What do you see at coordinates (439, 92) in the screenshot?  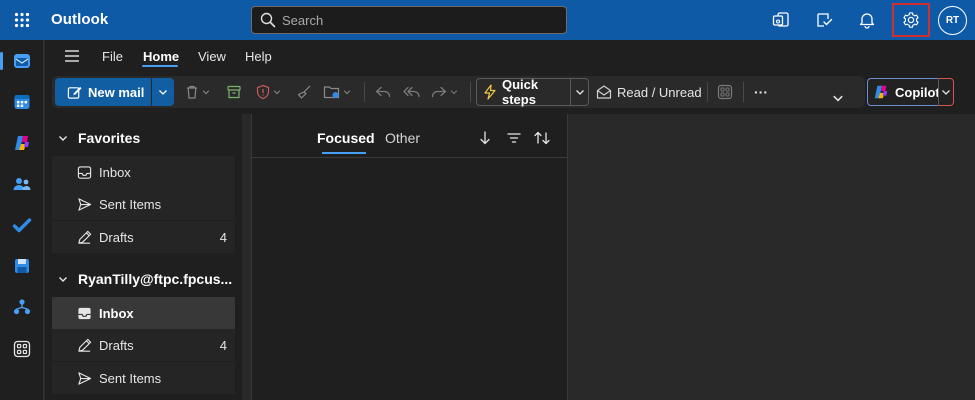 I see `forward-icon` at bounding box center [439, 92].